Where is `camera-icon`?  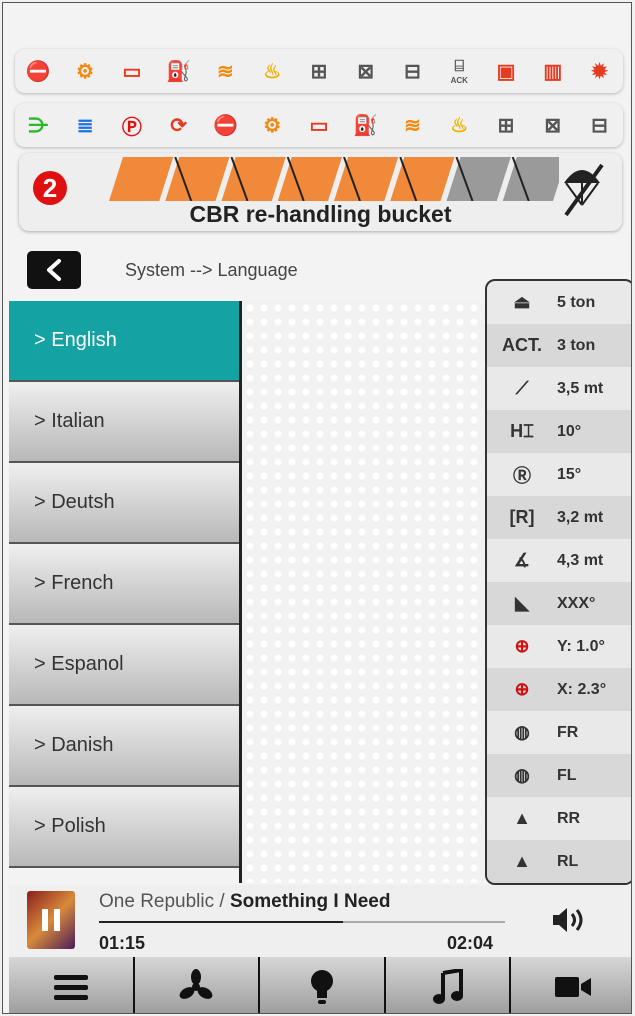
camera-icon is located at coordinates (573, 987).